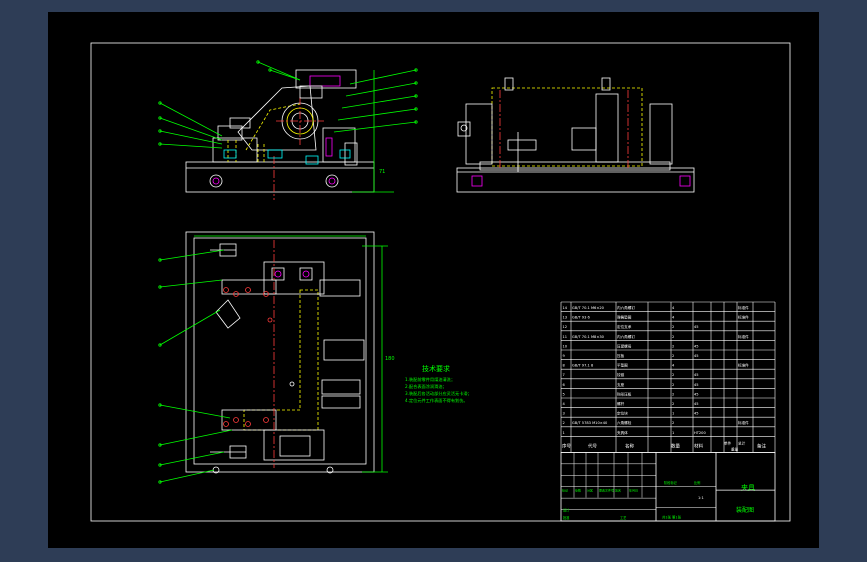 The image size is (867, 562). What do you see at coordinates (565, 308) in the screenshot?
I see `table-cell: 14` at bounding box center [565, 308].